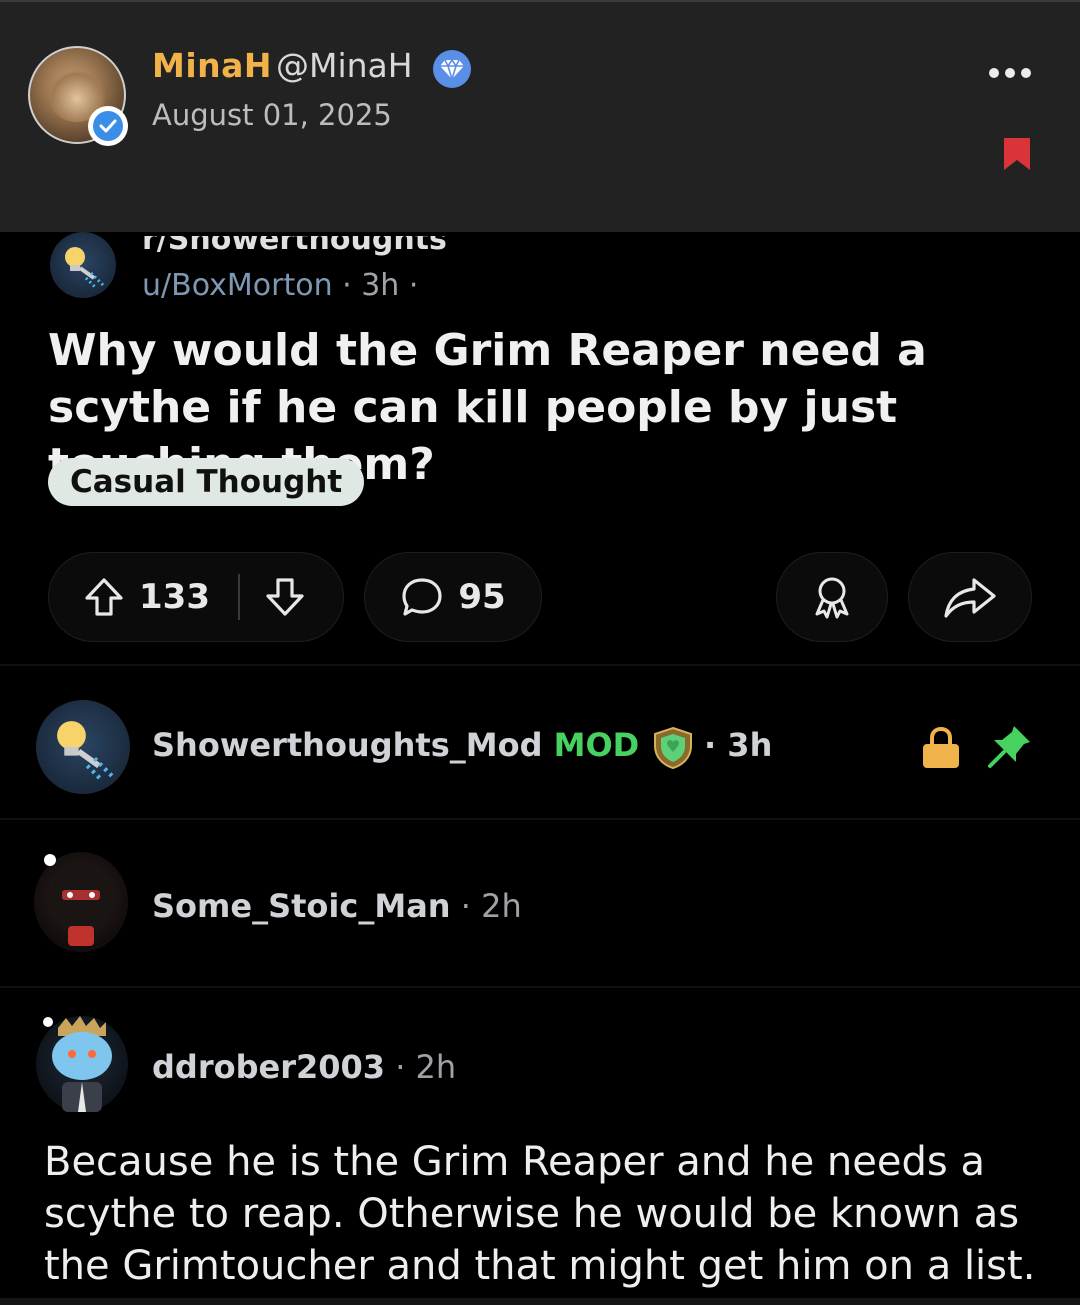 The width and height of the screenshot is (1080, 1305). I want to click on comment-header-mod: Showerthoughts_Mod MOD, so click(395, 745).